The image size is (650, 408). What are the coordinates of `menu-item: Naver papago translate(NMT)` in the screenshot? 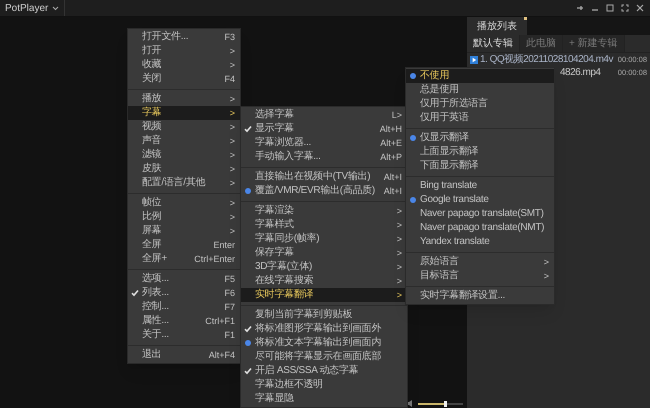 It's located at (480, 228).